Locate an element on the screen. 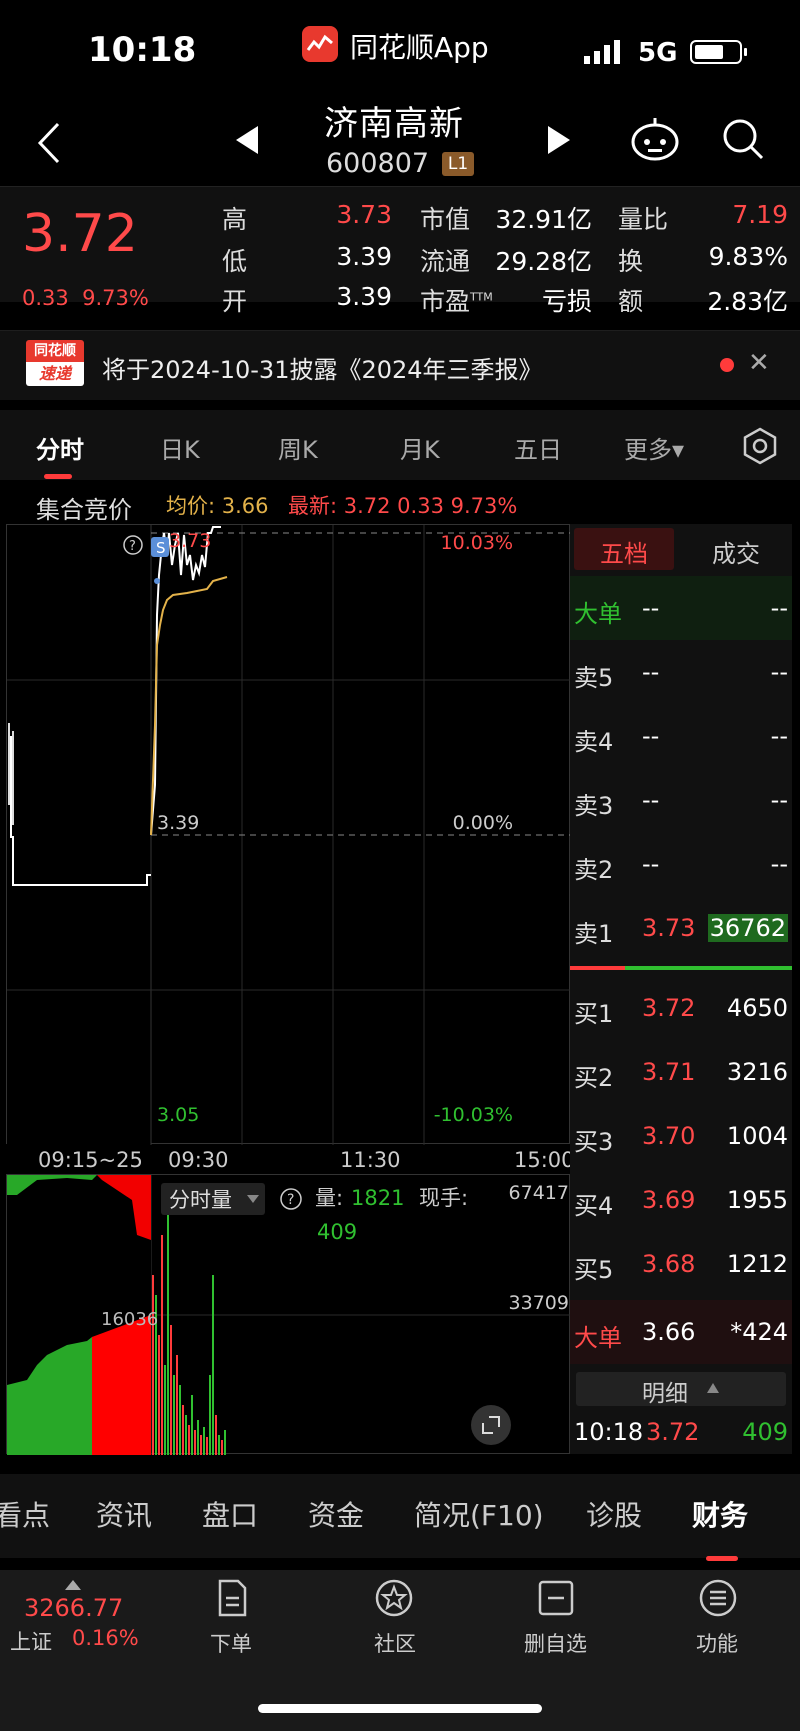 This screenshot has width=800, height=1731. volume-max-label: 67417 is located at coordinates (539, 1193).